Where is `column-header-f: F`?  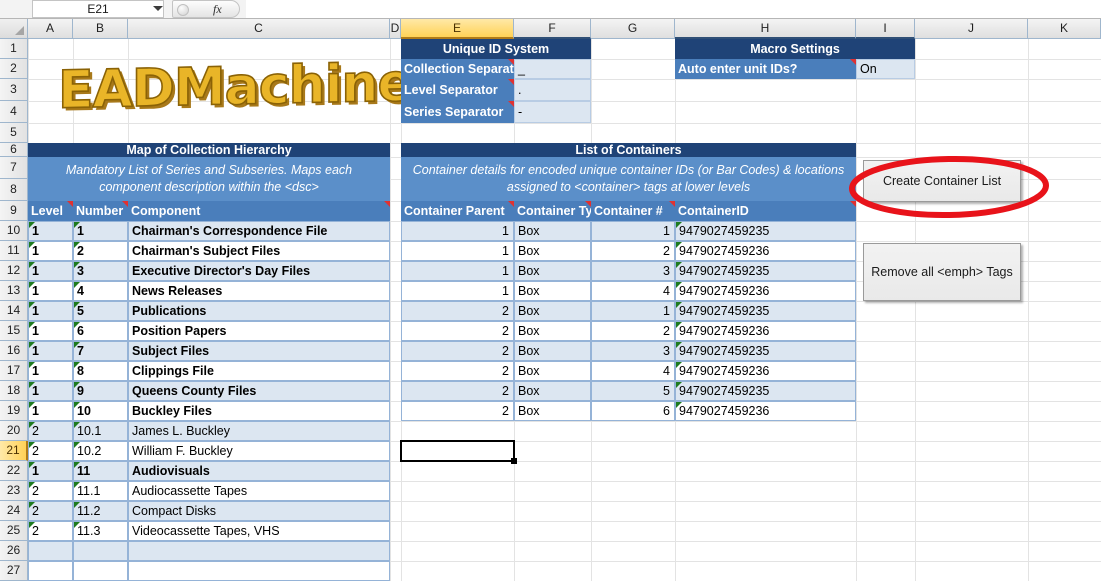
column-header-f: F is located at coordinates (552, 29).